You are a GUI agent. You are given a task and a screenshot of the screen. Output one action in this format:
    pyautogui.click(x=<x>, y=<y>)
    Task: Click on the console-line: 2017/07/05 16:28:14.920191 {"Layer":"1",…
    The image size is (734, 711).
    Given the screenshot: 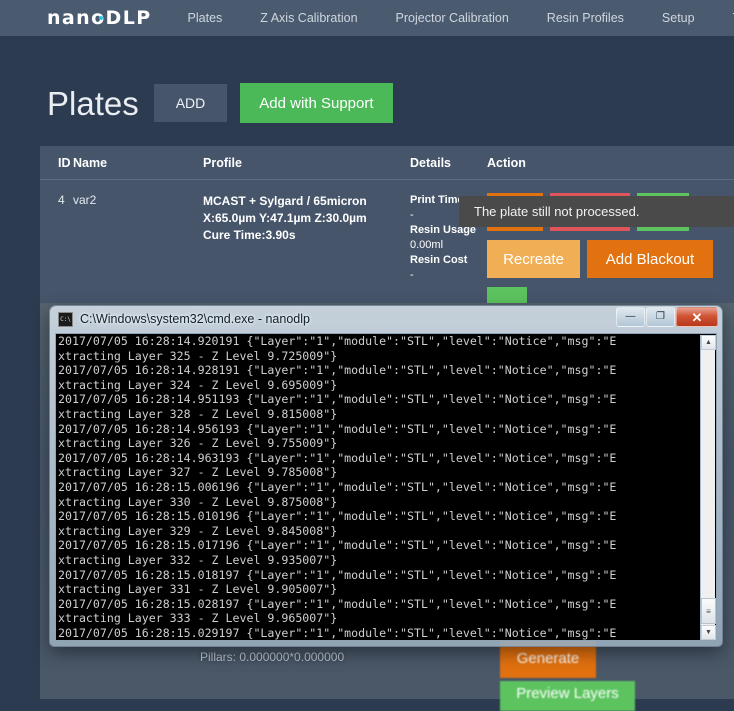 What is the action you would take?
    pyautogui.click(x=337, y=341)
    